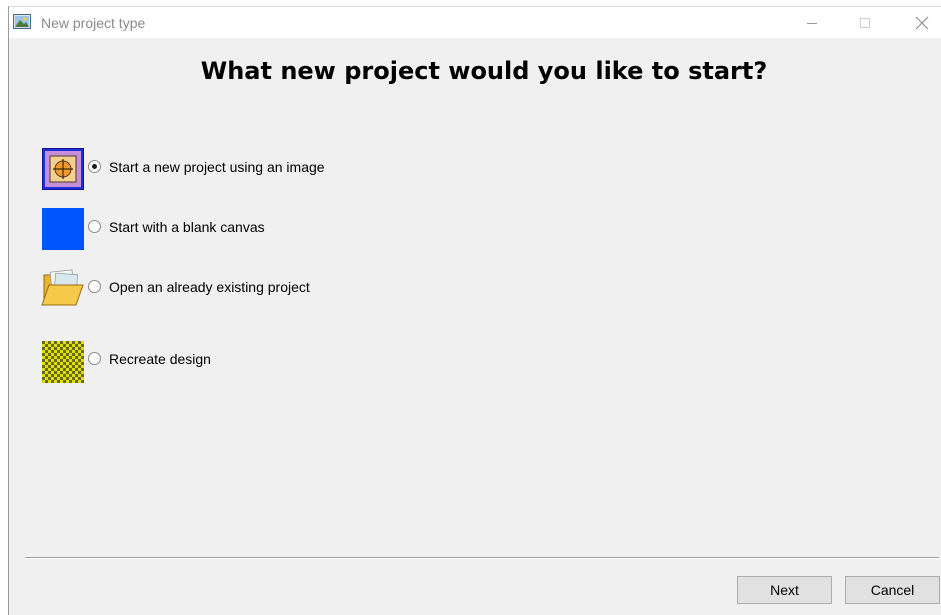 The image size is (941, 615). I want to click on close-icon, so click(922, 22).